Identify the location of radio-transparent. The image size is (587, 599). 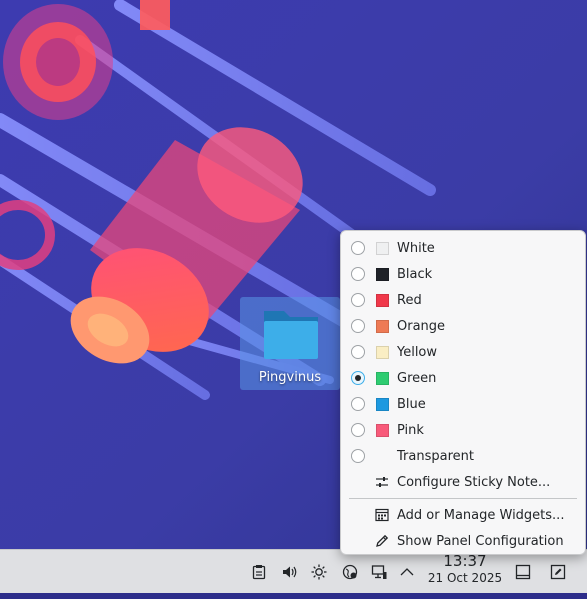
(358, 456).